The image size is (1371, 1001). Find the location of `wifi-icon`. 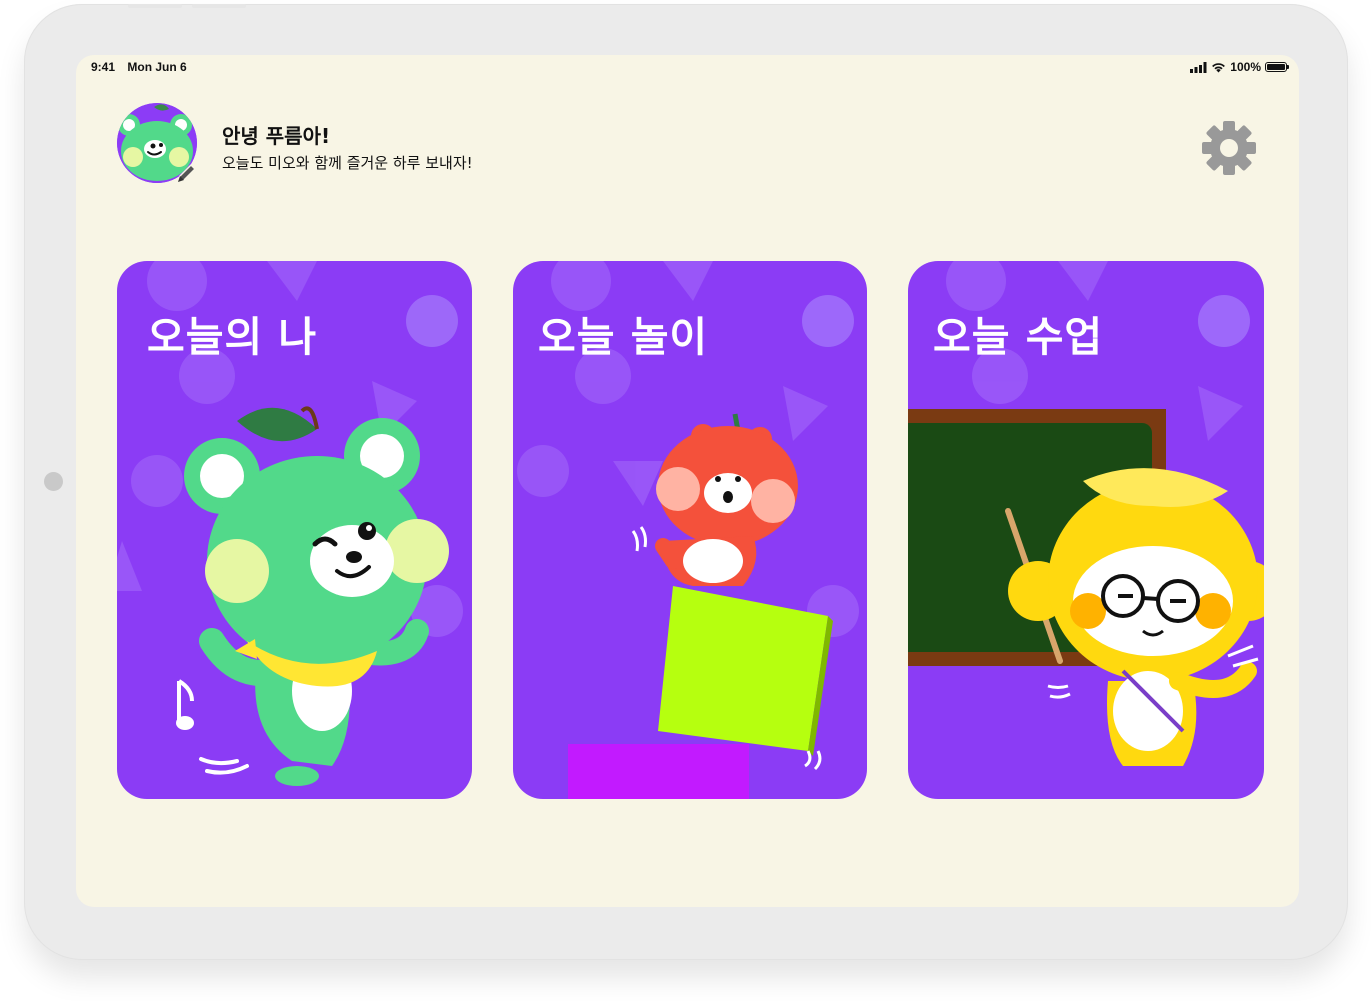

wifi-icon is located at coordinates (1219, 67).